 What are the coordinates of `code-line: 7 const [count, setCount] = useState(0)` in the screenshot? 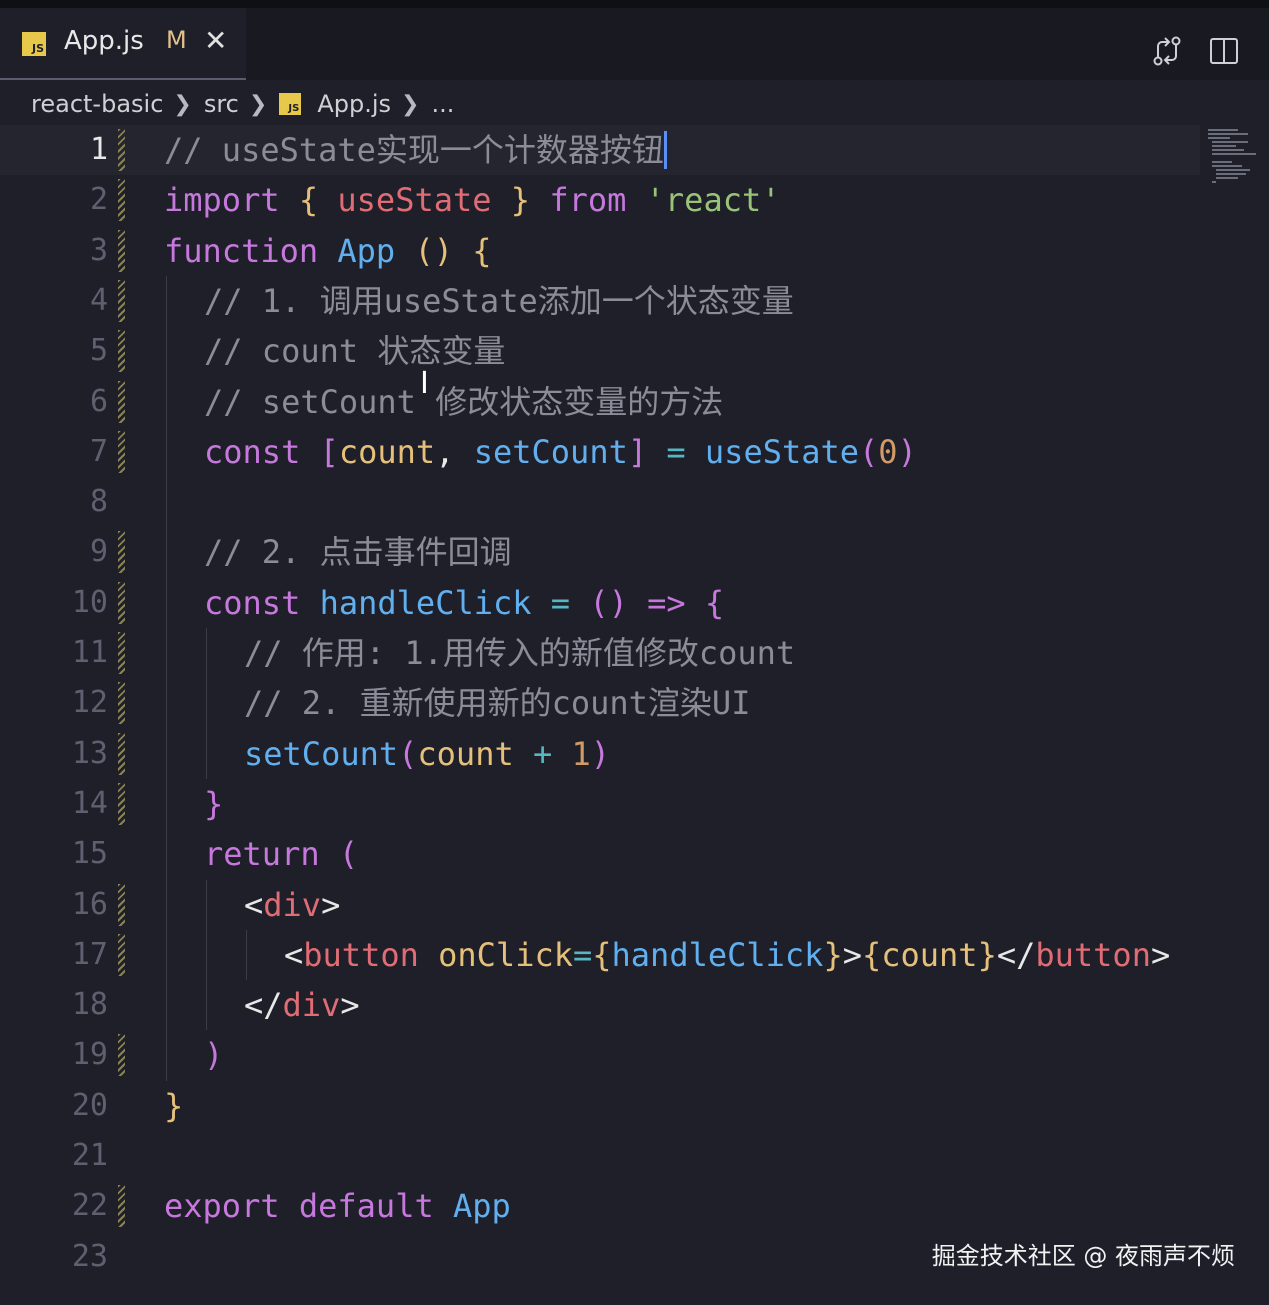 It's located at (600, 452).